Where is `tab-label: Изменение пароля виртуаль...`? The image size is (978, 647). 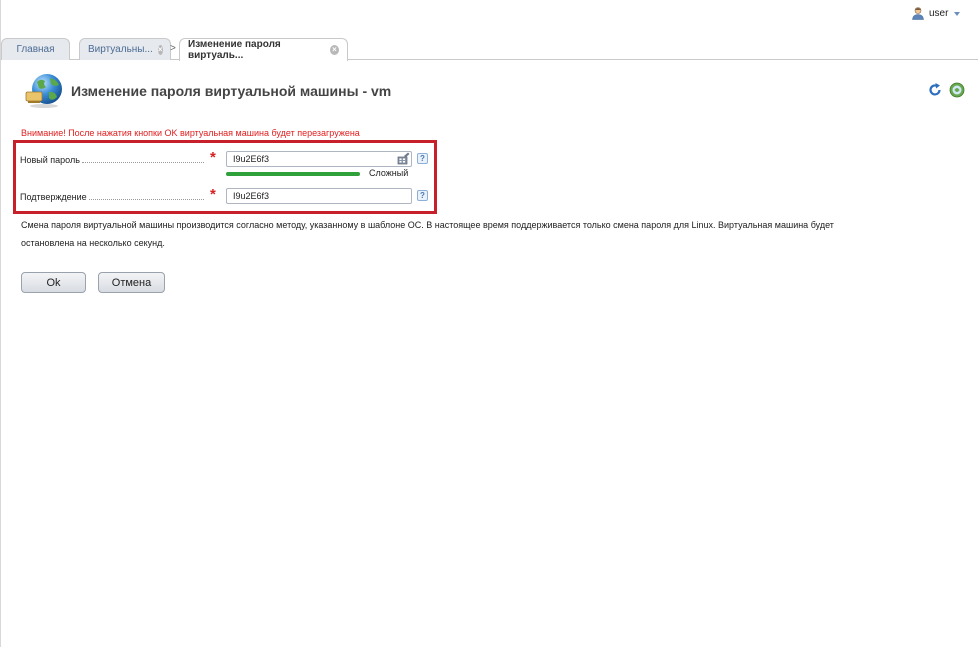 tab-label: Изменение пароля виртуаль... is located at coordinates (234, 50).